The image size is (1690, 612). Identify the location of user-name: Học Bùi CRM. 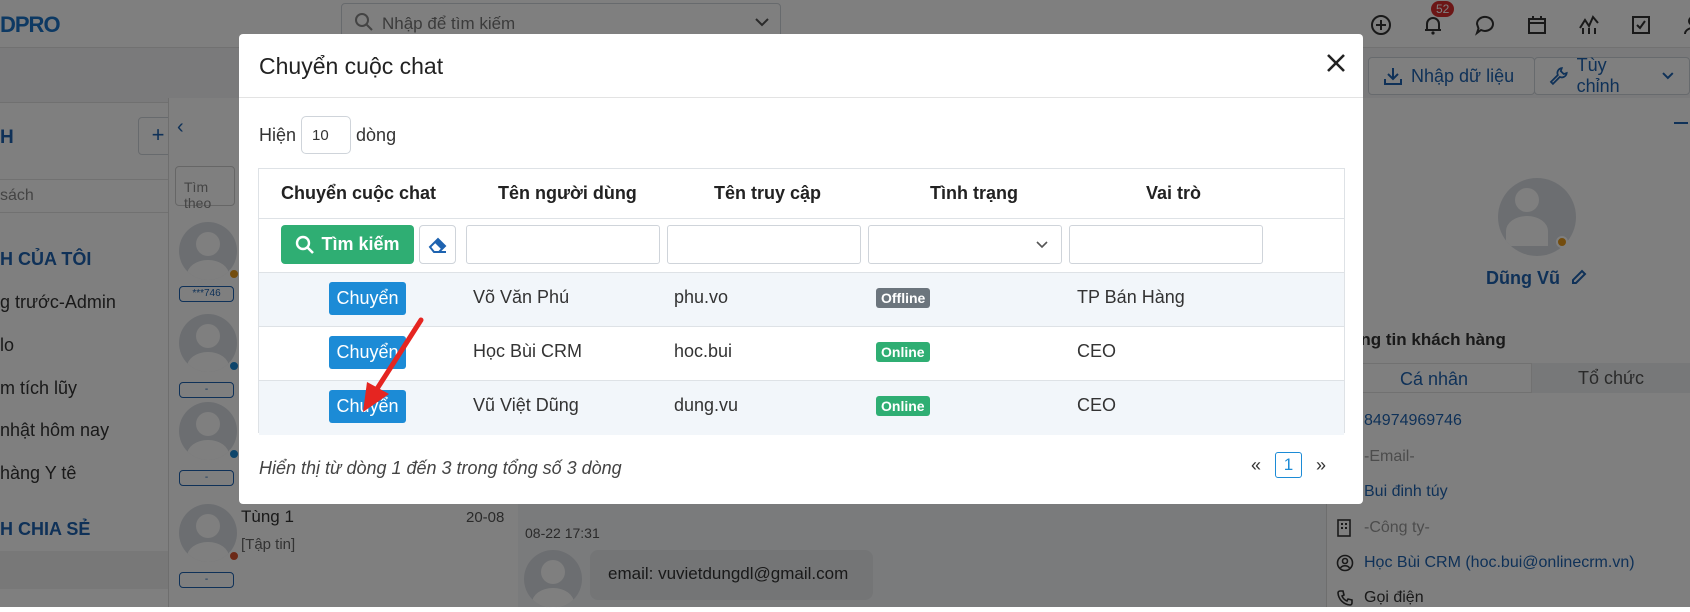
(528, 351).